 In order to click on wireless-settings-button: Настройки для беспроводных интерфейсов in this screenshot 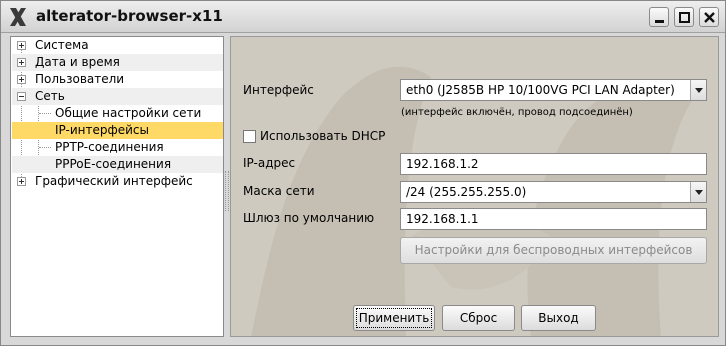, I will do `click(553, 250)`.